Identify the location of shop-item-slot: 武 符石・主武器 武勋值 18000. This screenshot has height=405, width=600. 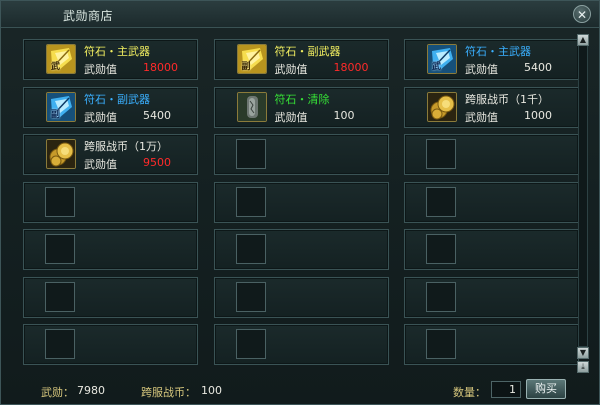
(110, 59).